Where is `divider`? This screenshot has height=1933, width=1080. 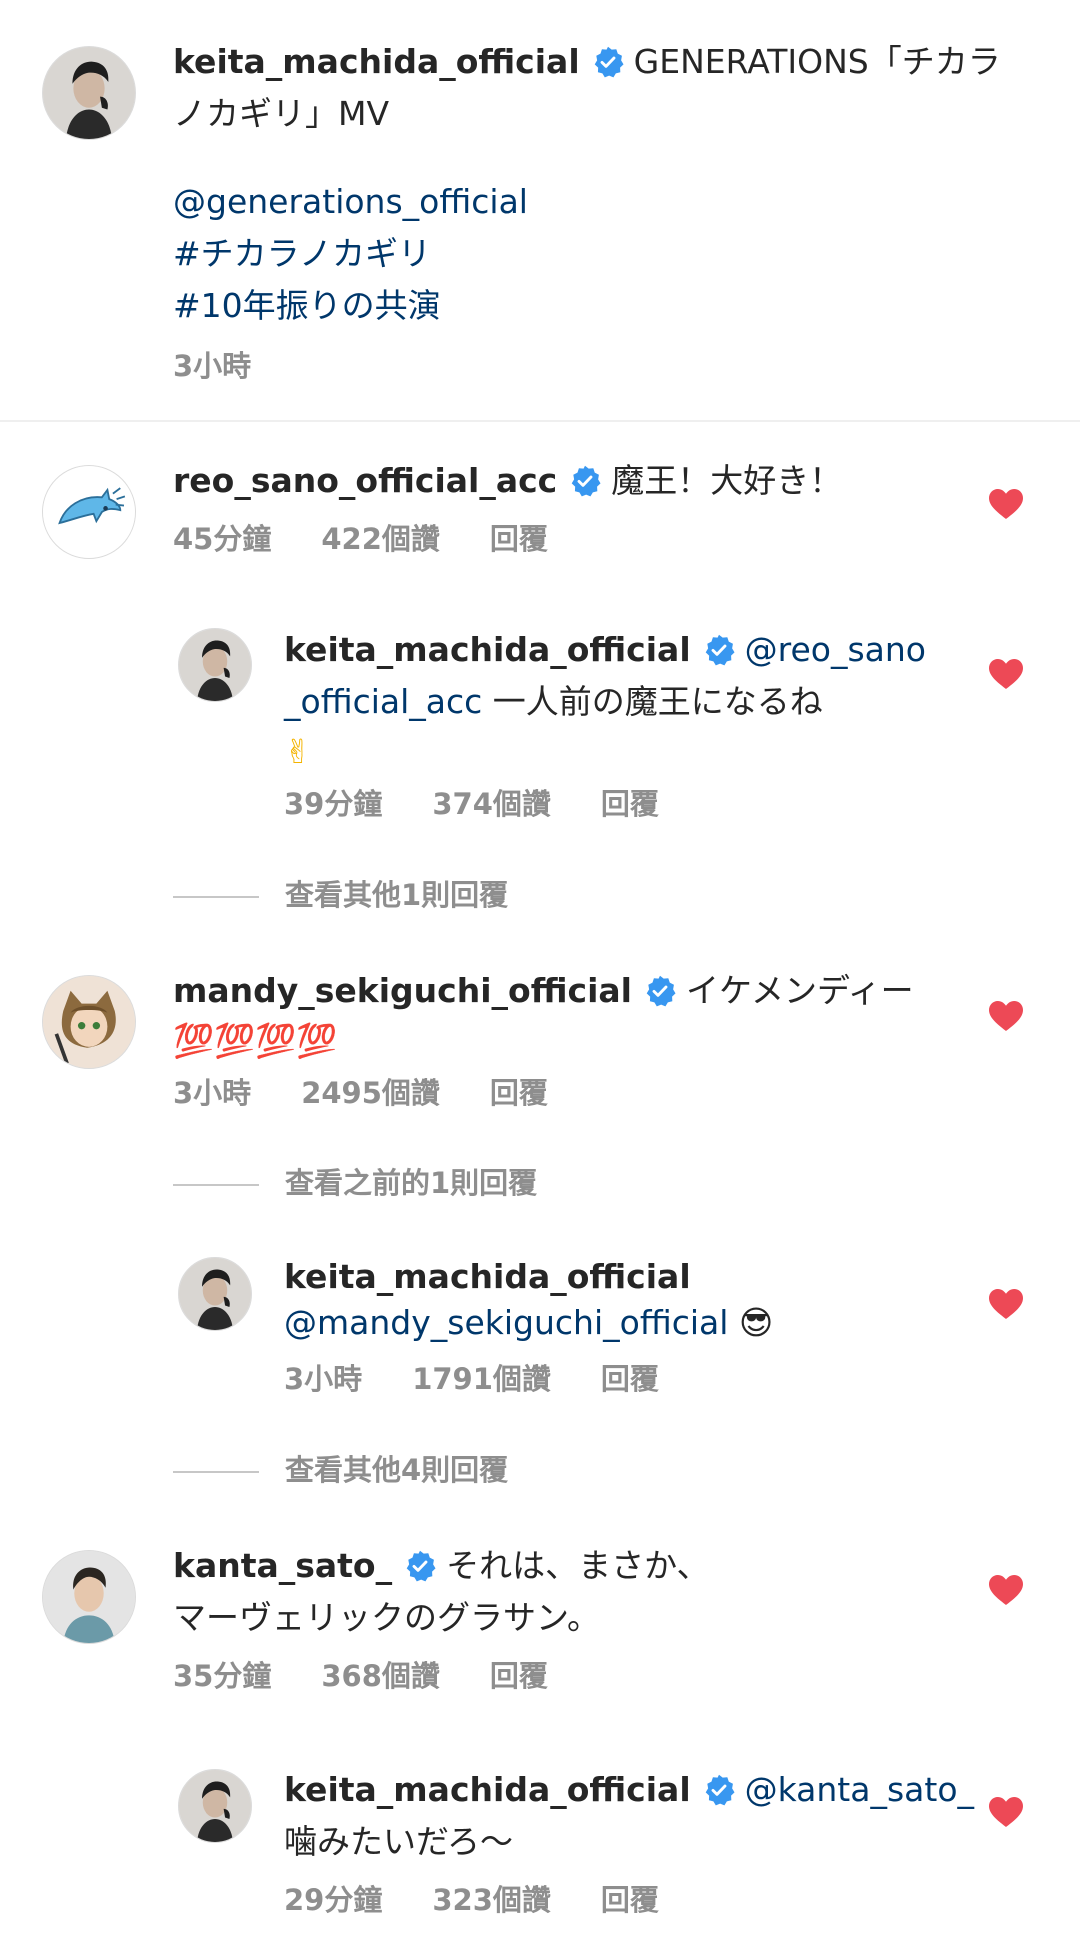 divider is located at coordinates (540, 421).